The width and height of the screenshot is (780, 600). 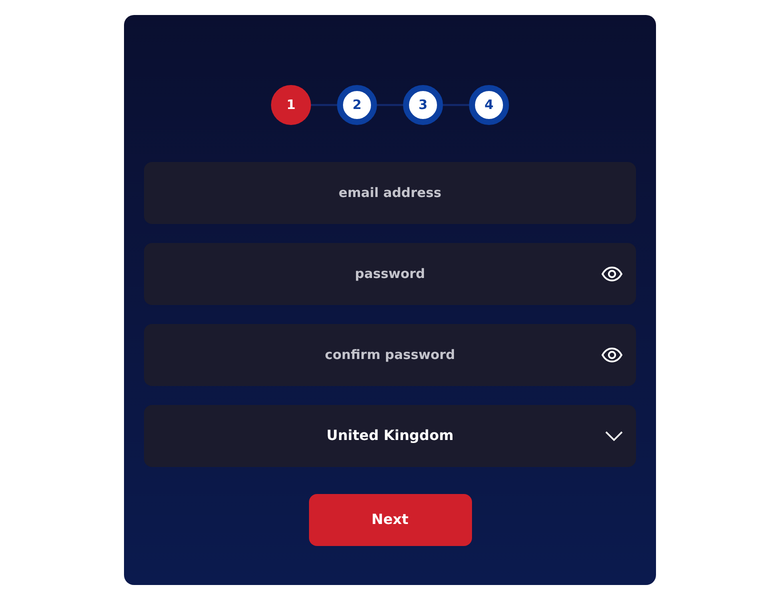 What do you see at coordinates (390, 355) in the screenshot?
I see `password-field: confirm password` at bounding box center [390, 355].